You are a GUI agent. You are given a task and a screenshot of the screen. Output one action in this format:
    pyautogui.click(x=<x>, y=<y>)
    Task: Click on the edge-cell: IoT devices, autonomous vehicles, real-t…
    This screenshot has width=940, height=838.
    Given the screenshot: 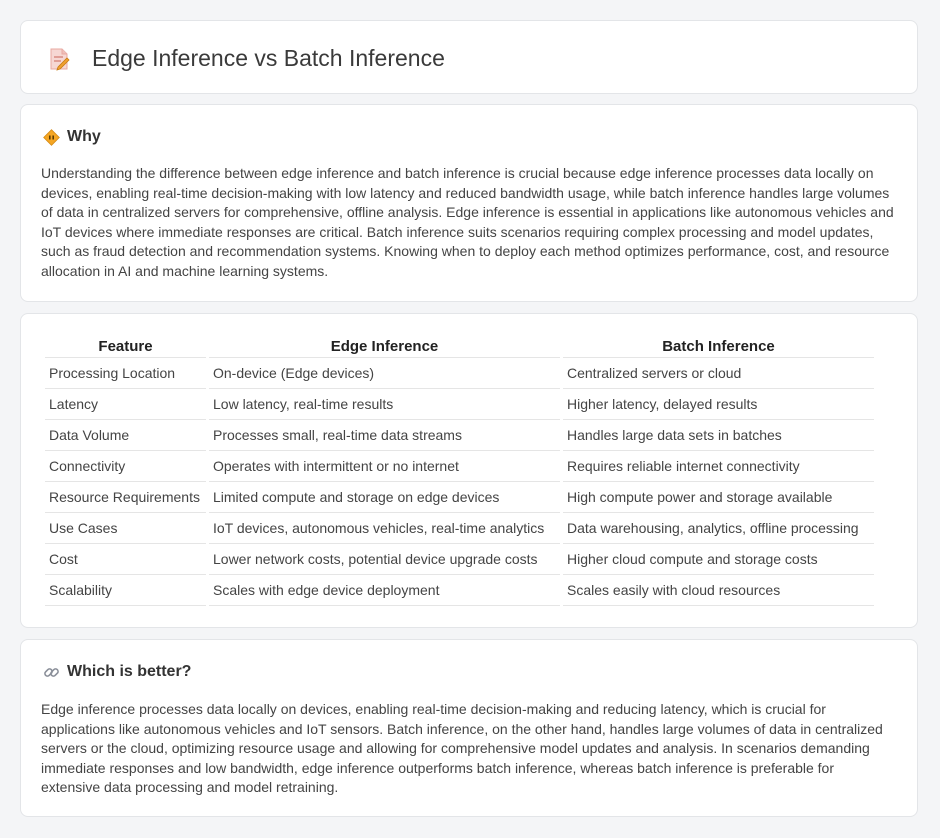 What is the action you would take?
    pyautogui.click(x=384, y=528)
    